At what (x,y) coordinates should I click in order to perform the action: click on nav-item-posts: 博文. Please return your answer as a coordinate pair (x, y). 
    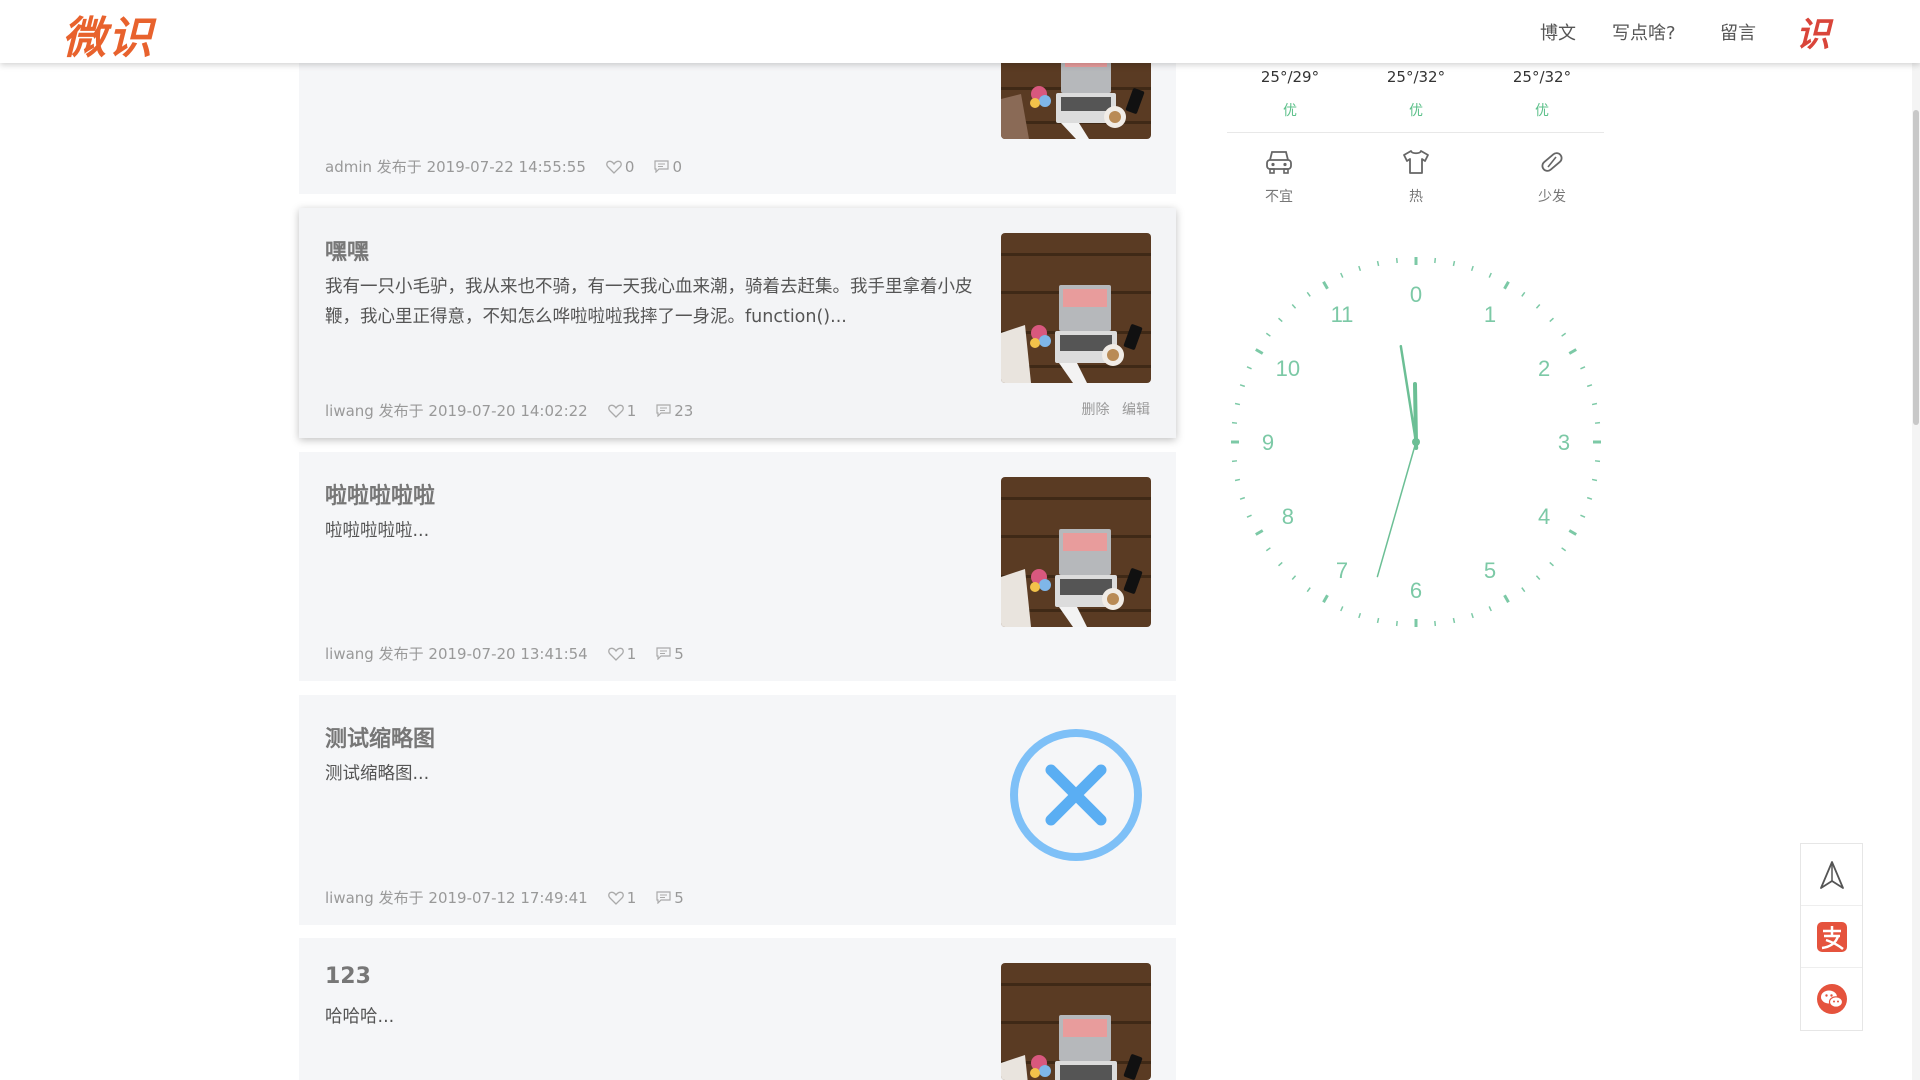
    Looking at the image, I should click on (1558, 31).